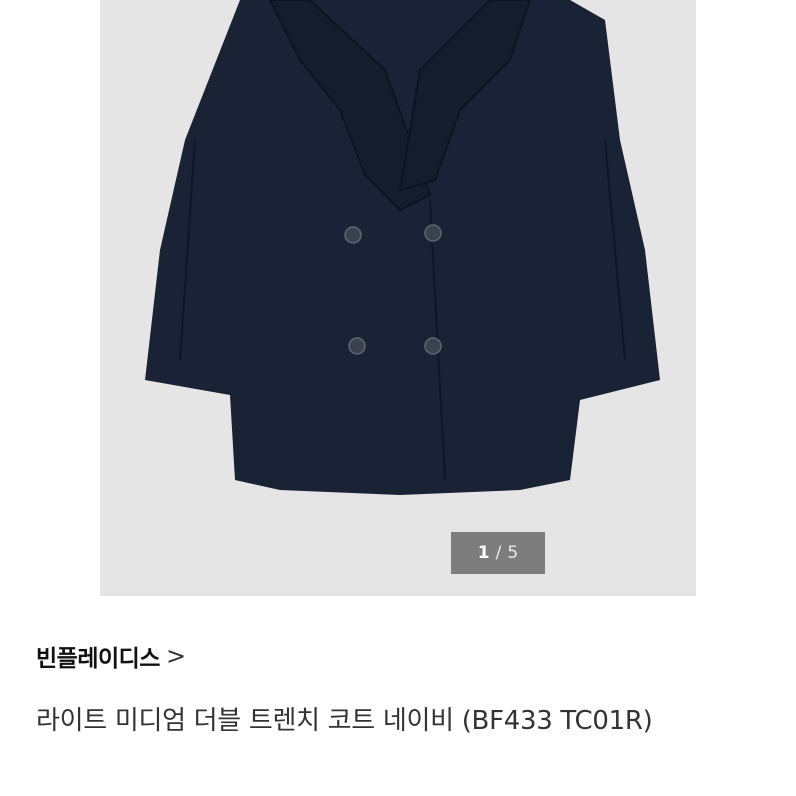  I want to click on brand-link: 빈플레이디스 >, so click(111, 656).